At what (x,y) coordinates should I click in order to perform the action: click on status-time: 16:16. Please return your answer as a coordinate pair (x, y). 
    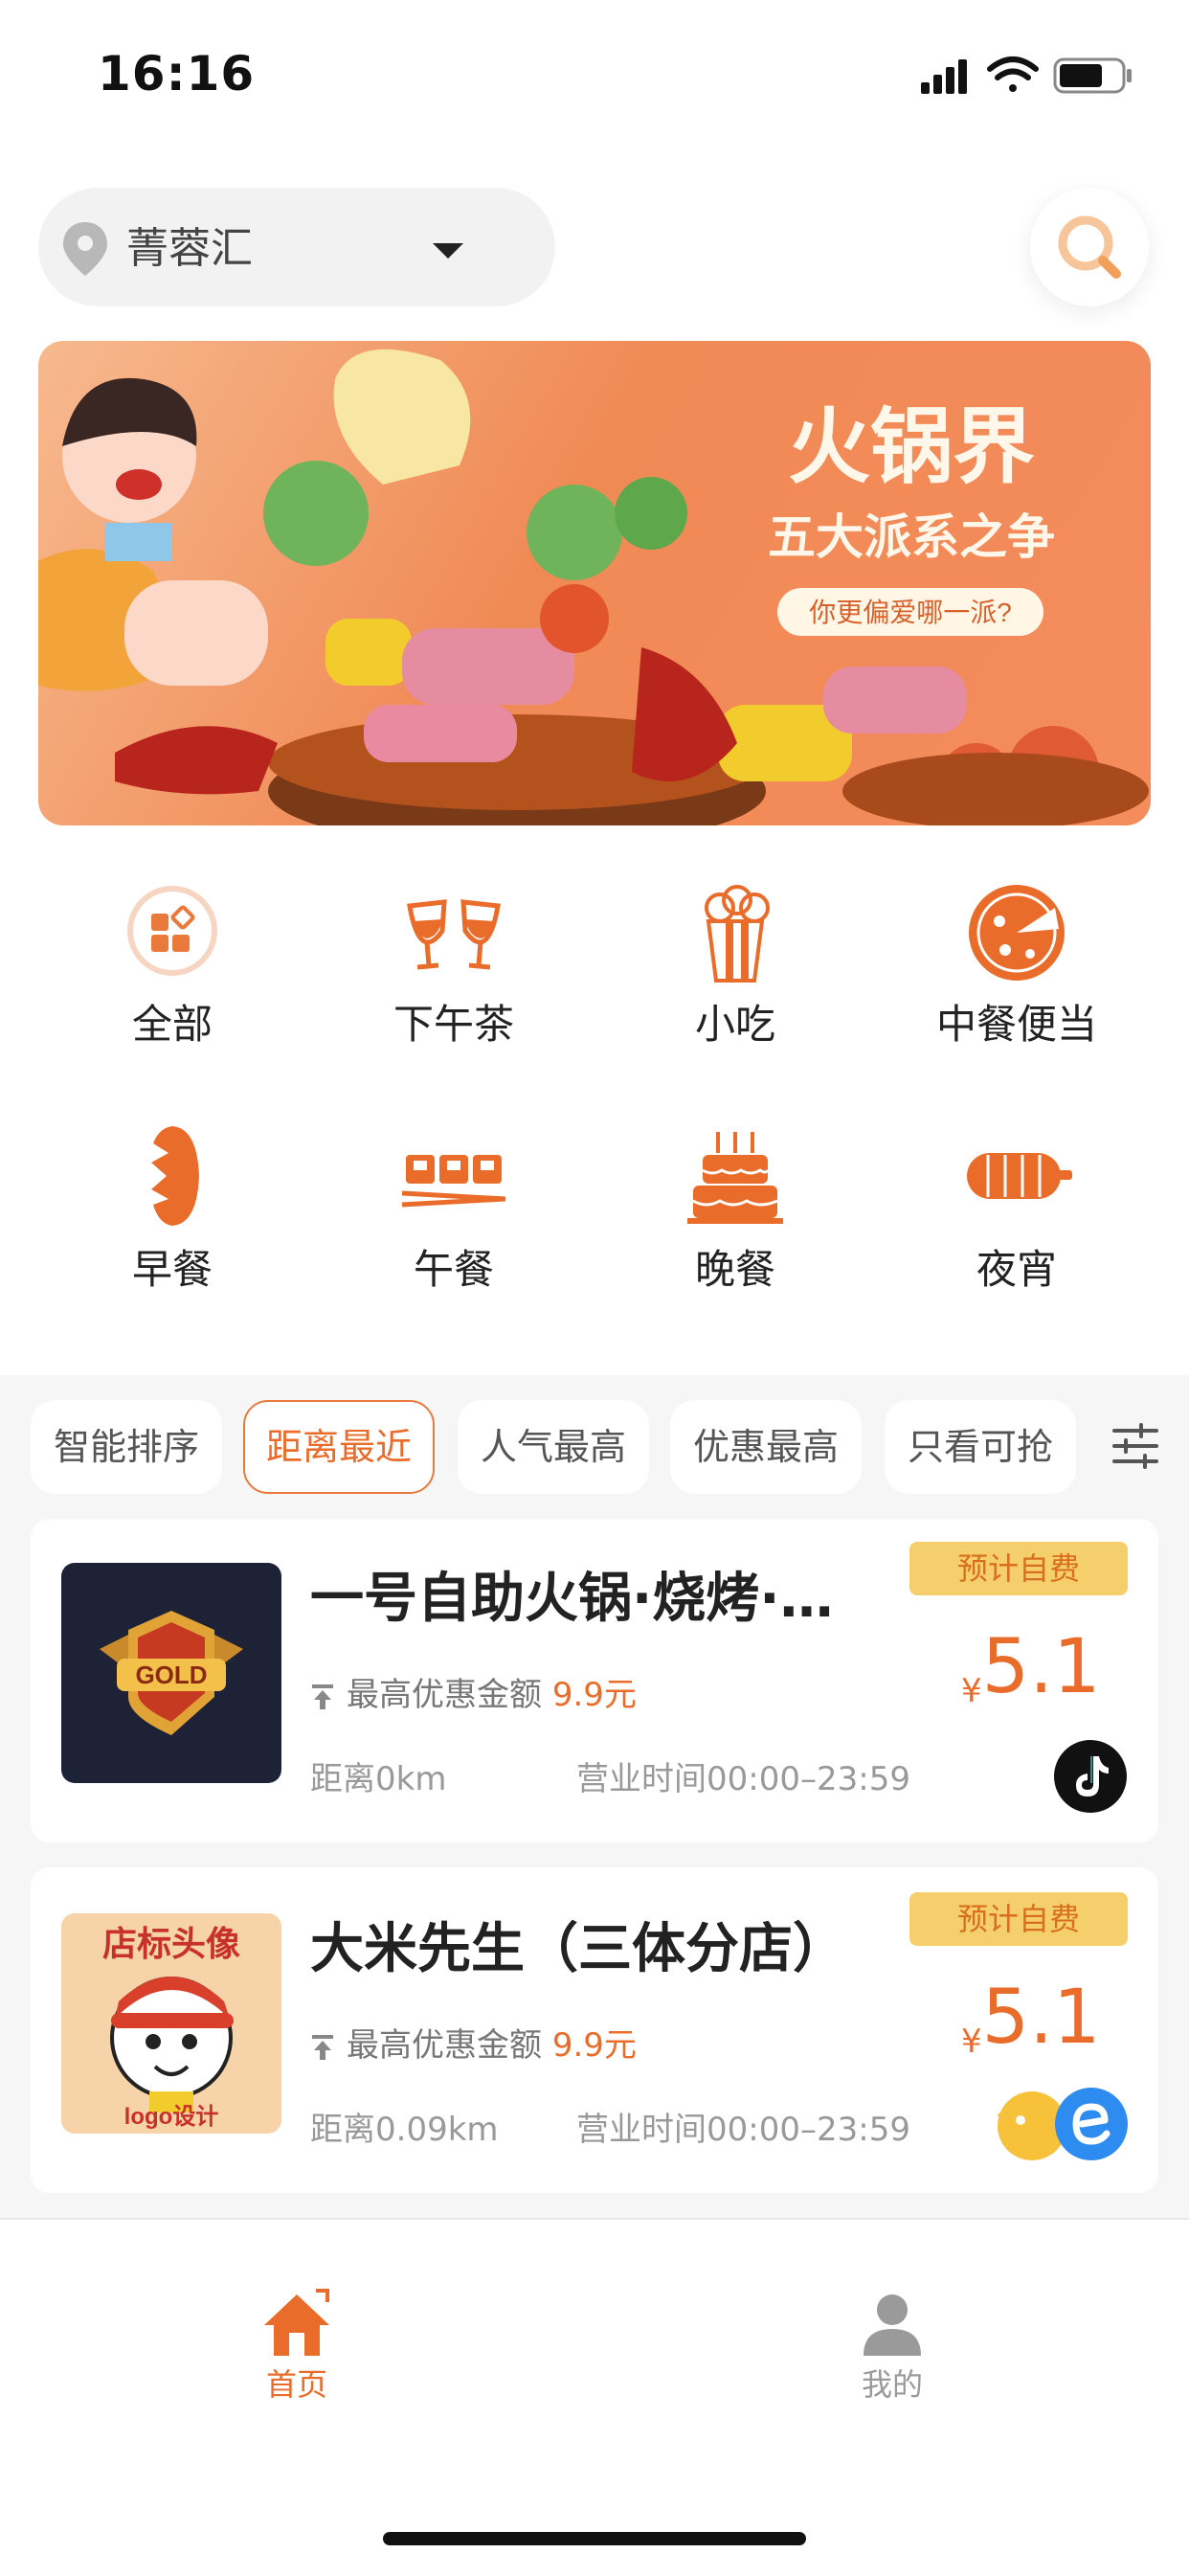
    Looking at the image, I should click on (177, 74).